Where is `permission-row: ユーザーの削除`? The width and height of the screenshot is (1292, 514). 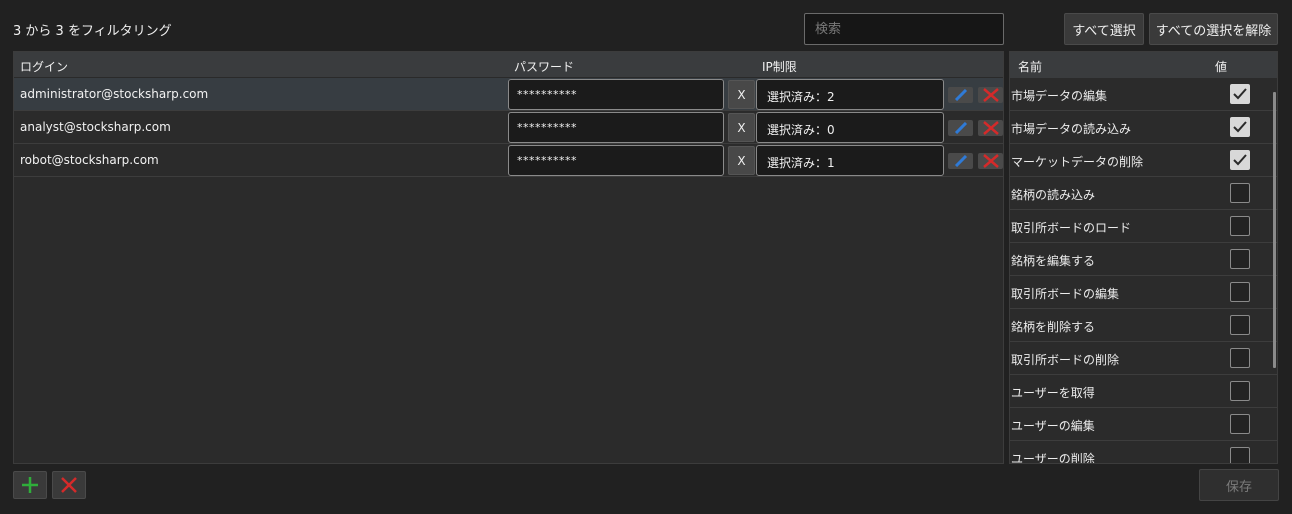
permission-row: ユーザーの削除 is located at coordinates (1143, 452).